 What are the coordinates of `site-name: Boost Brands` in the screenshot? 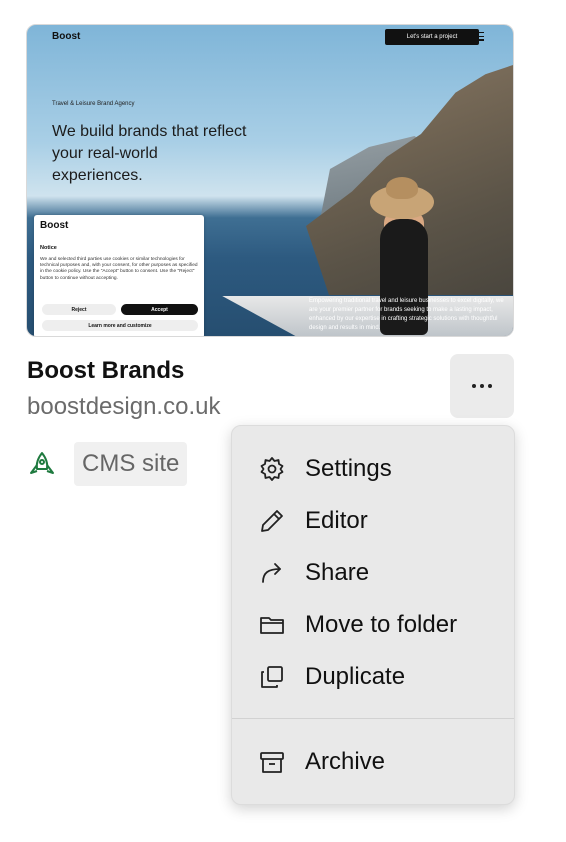 It's located at (105, 371).